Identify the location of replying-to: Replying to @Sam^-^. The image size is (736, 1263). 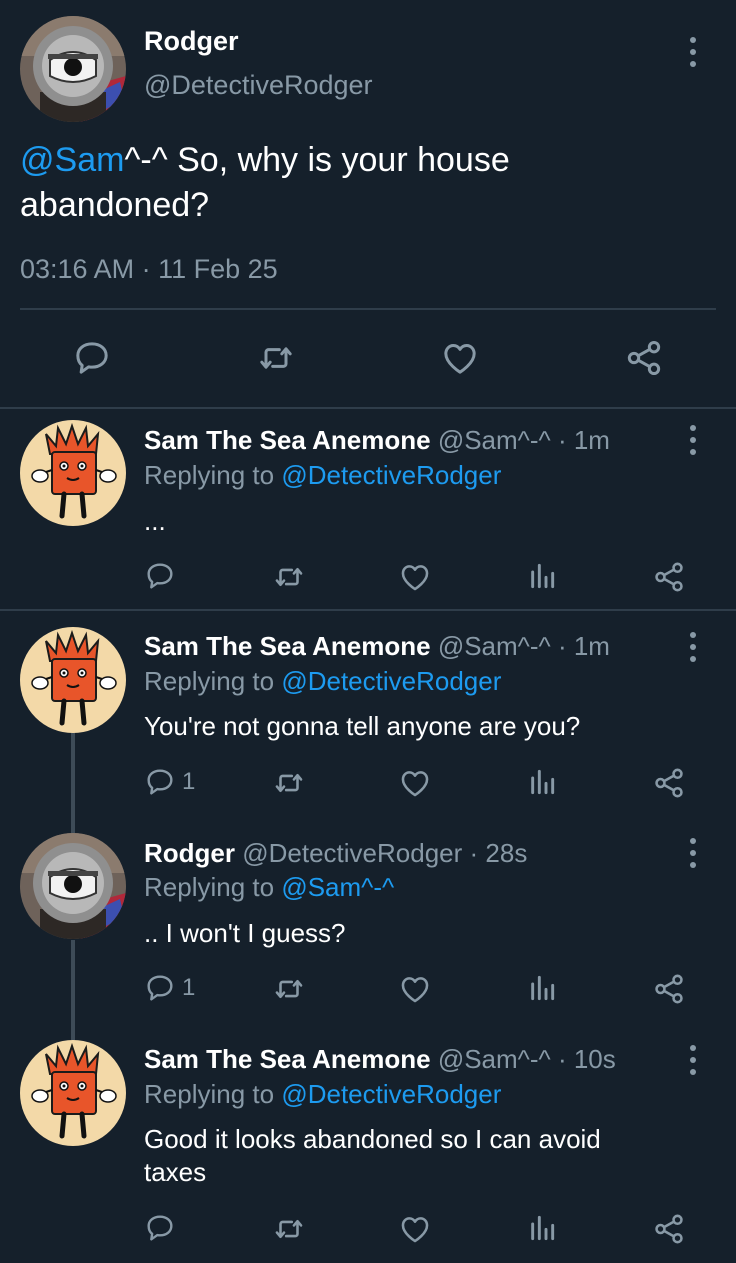
(269, 887).